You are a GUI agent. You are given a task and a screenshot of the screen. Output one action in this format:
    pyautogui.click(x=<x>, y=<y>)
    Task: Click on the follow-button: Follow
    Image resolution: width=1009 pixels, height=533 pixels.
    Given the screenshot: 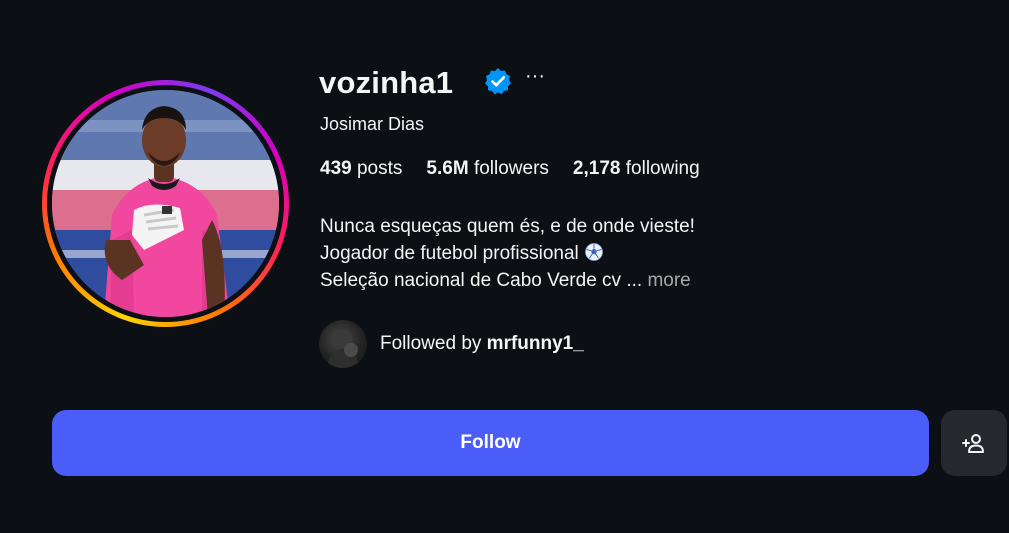 What is the action you would take?
    pyautogui.click(x=490, y=443)
    